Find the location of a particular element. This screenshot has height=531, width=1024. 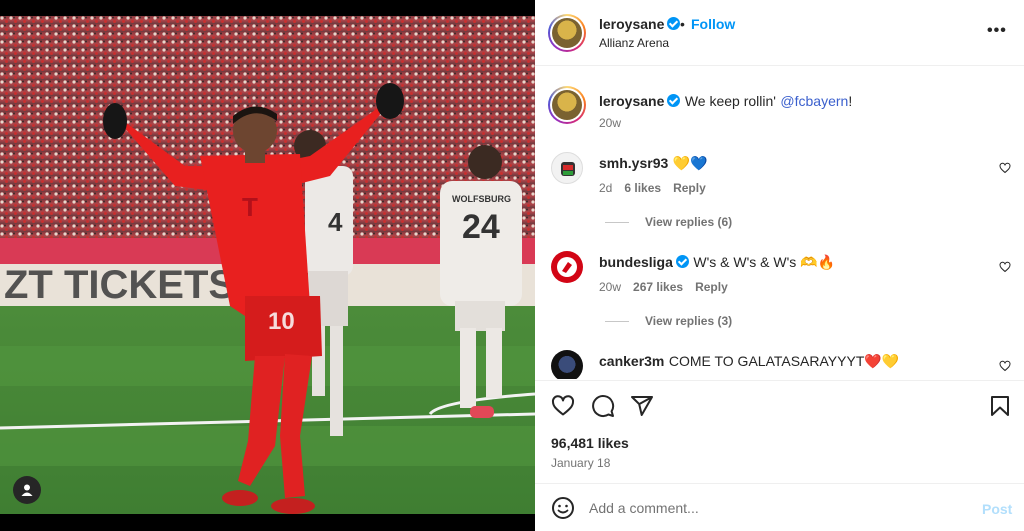

save-icon is located at coordinates (1000, 406).